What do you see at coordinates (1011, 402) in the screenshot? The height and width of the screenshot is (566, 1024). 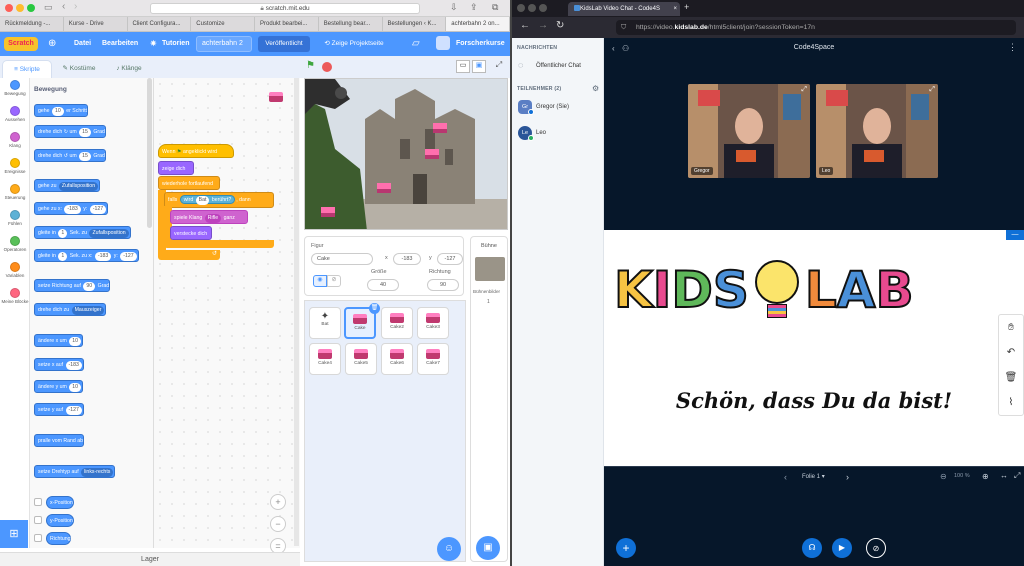 I see `multi-user-icon: ⌇` at bounding box center [1011, 402].